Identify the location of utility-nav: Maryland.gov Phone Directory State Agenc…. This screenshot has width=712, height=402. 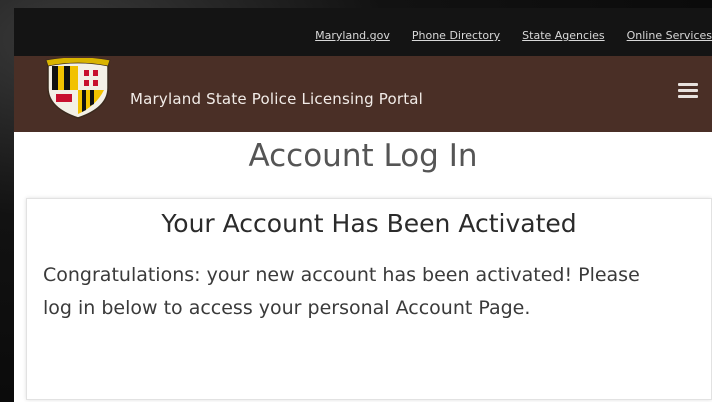
(513, 35).